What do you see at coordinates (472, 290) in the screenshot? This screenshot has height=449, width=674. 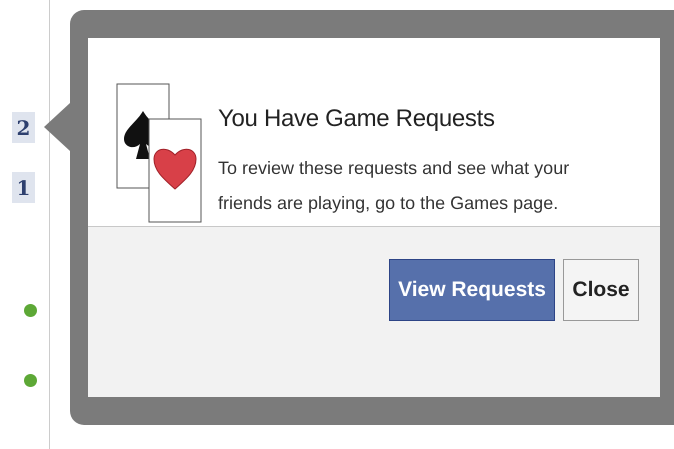 I see `view-requests-button: View Requests` at bounding box center [472, 290].